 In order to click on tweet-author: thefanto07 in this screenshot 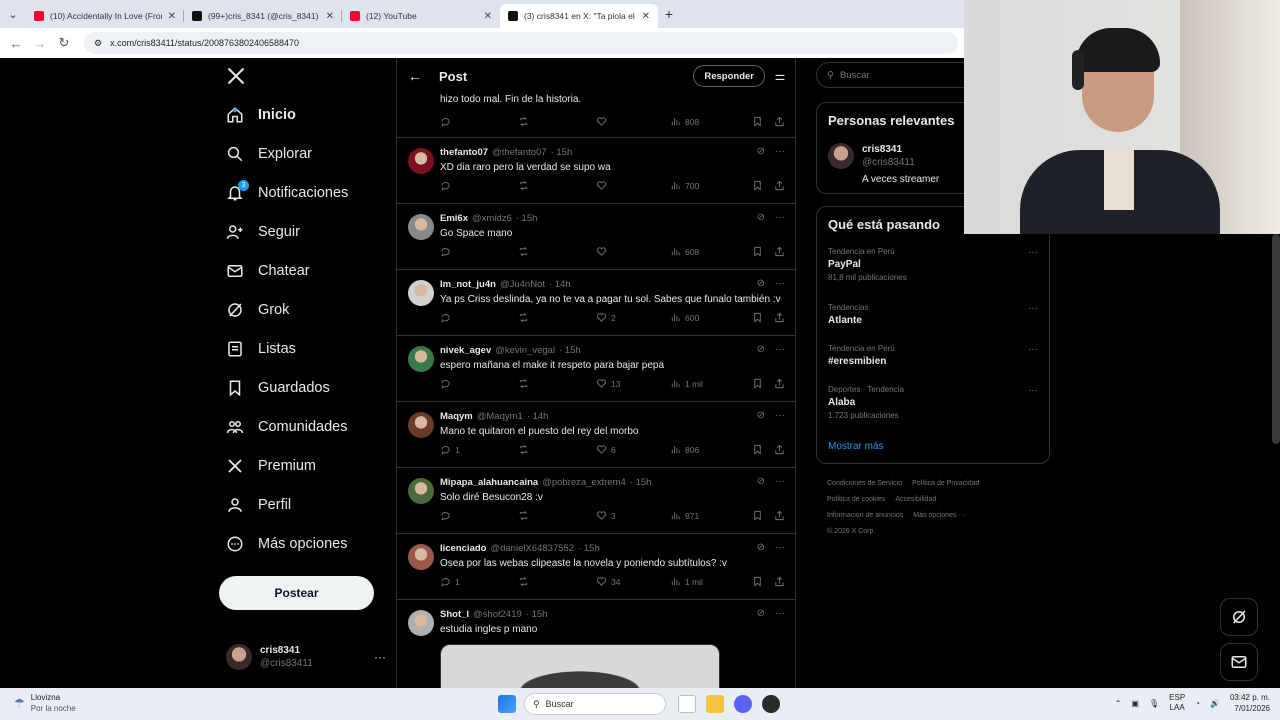, I will do `click(464, 152)`.